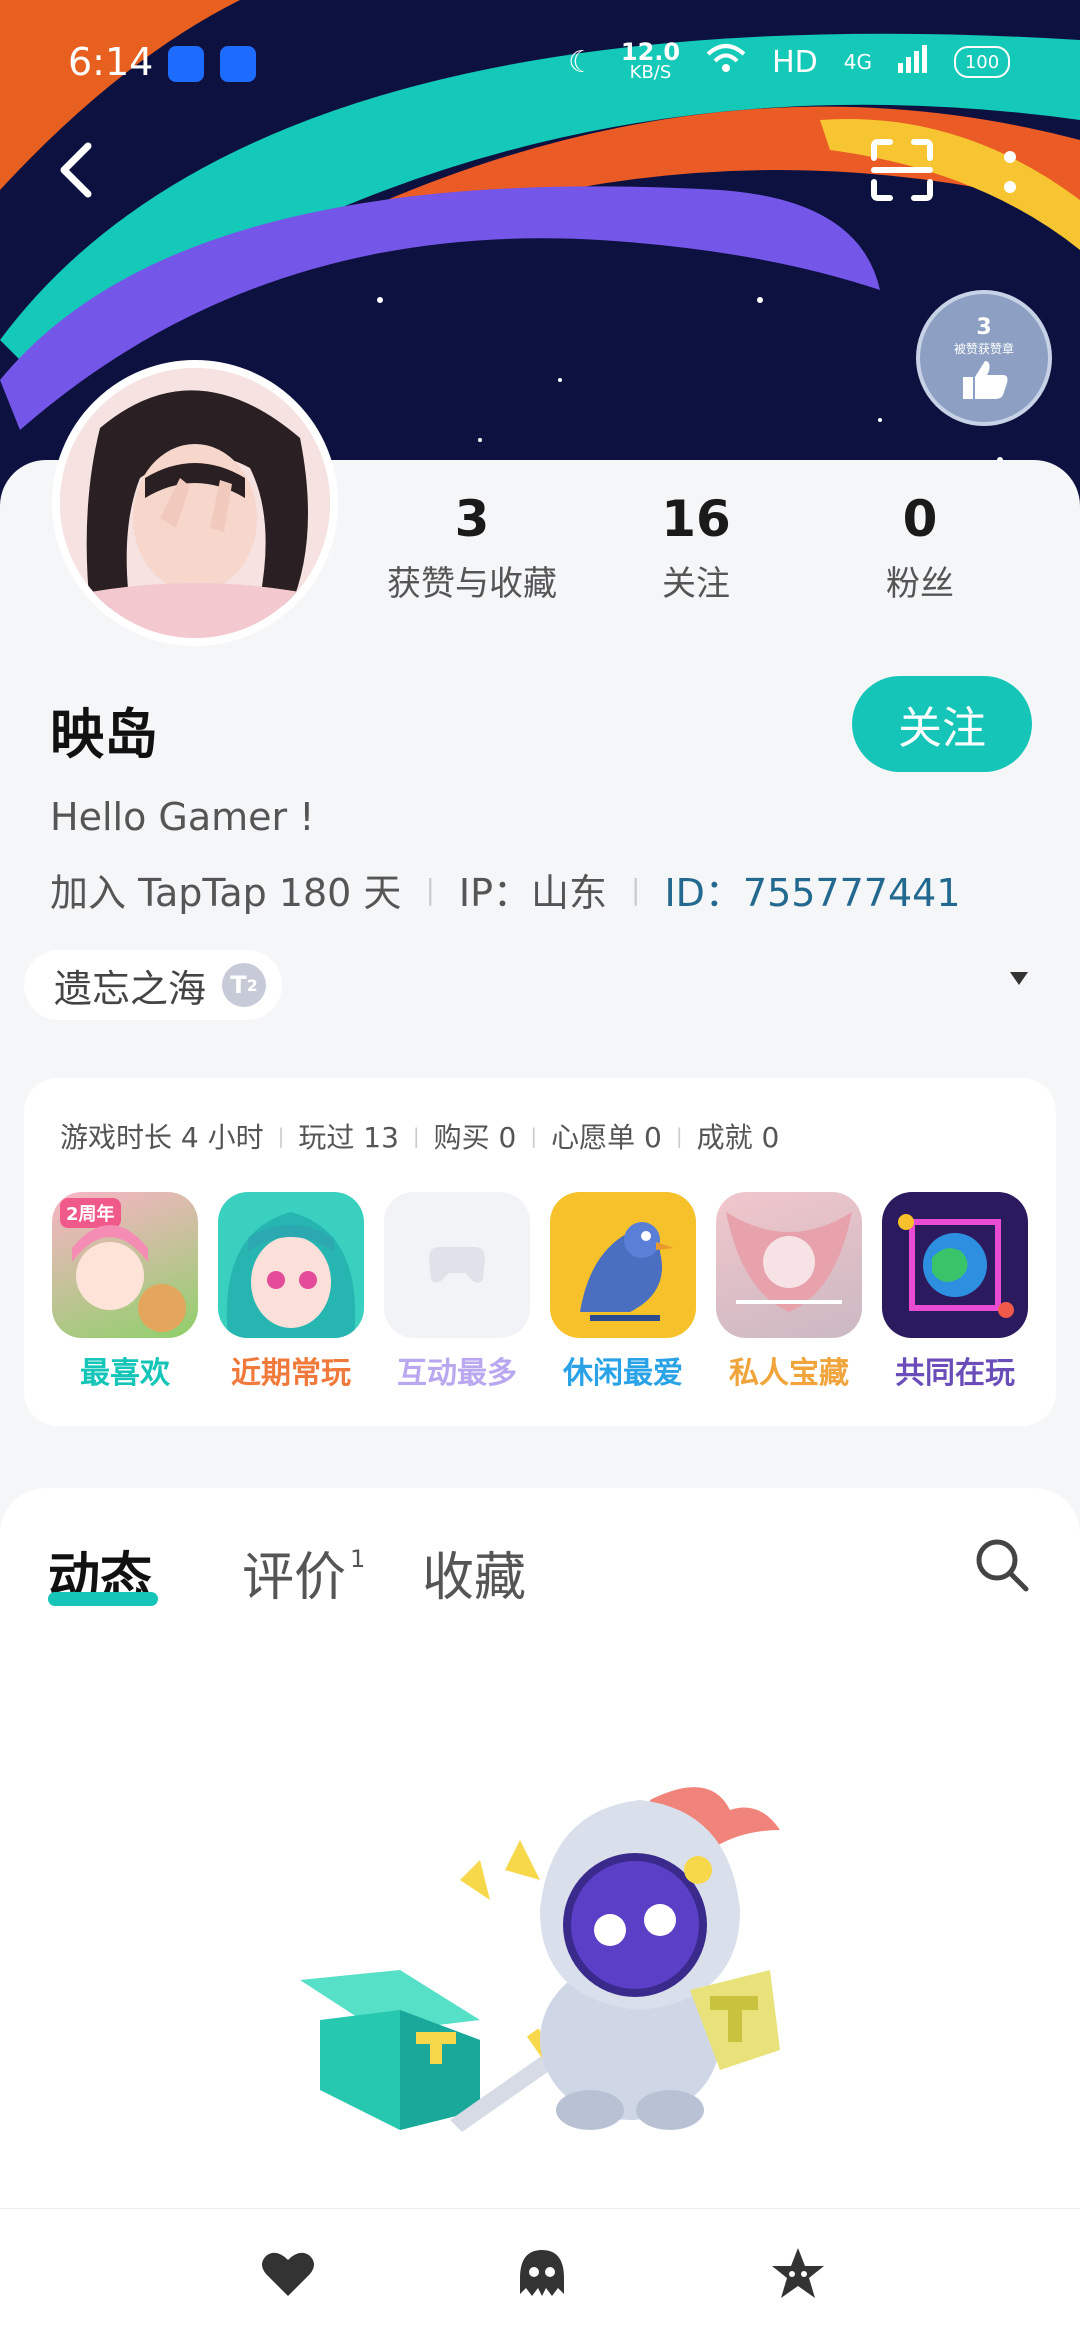  I want to click on stat-followers-label: 粉丝, so click(920, 584).